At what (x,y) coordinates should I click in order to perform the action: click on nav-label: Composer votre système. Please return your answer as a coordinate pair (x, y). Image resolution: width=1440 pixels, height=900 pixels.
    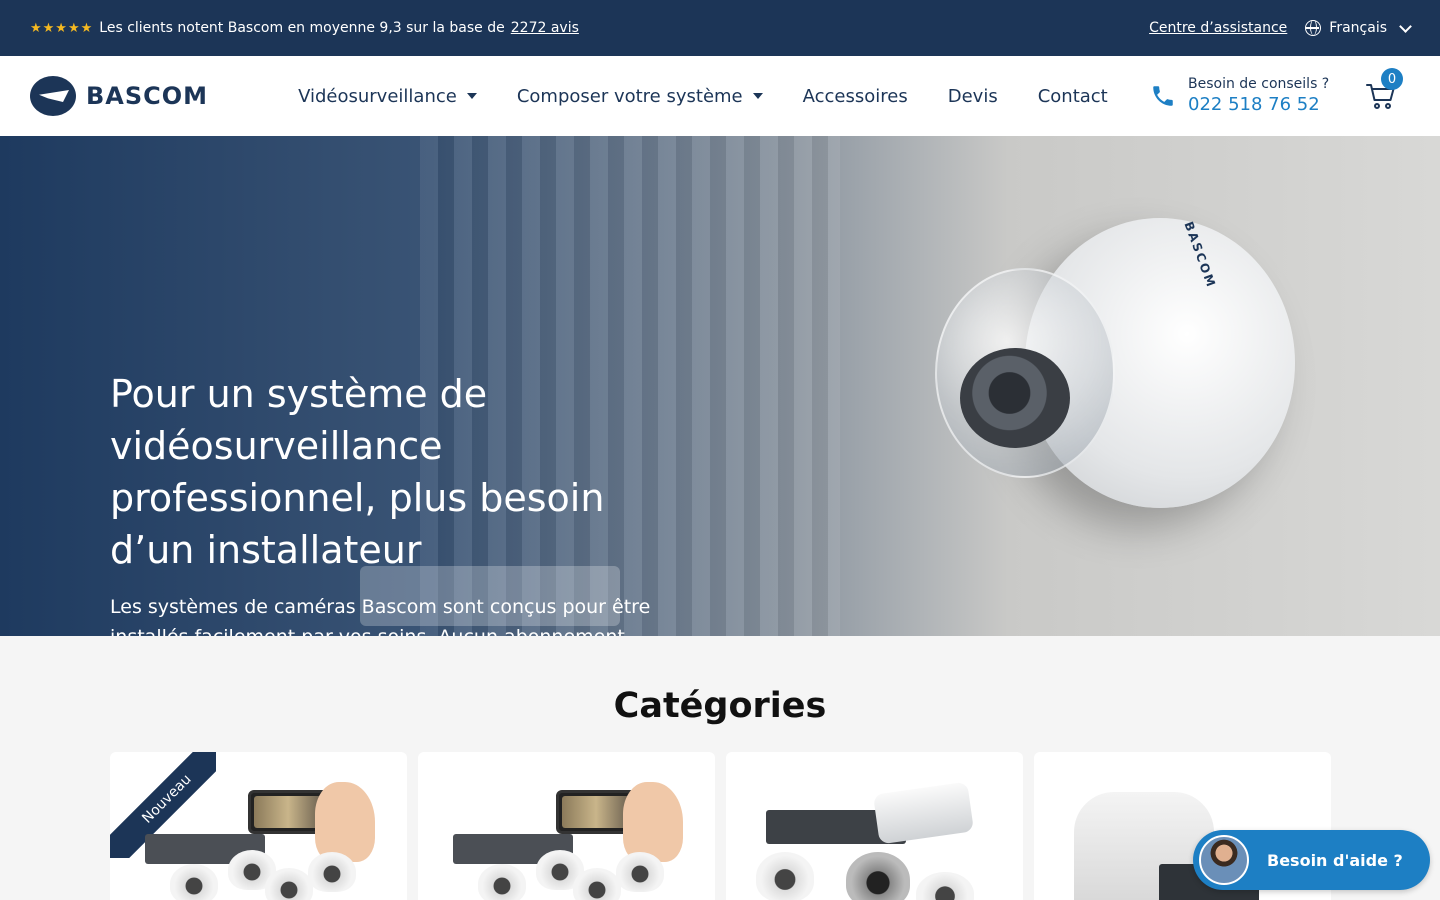
    Looking at the image, I should click on (629, 96).